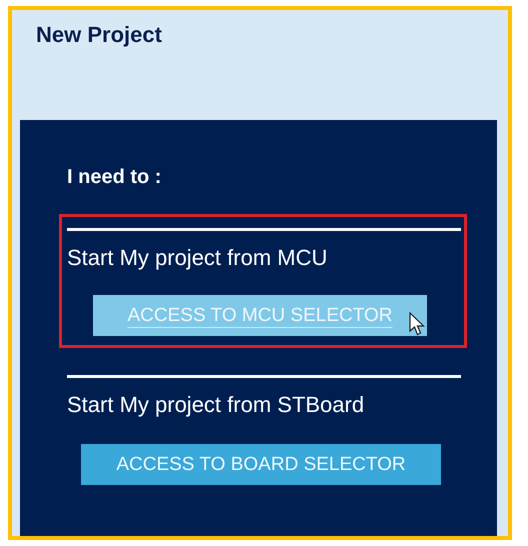 The width and height of the screenshot is (528, 546). I want to click on cursor-icon, so click(417, 324).